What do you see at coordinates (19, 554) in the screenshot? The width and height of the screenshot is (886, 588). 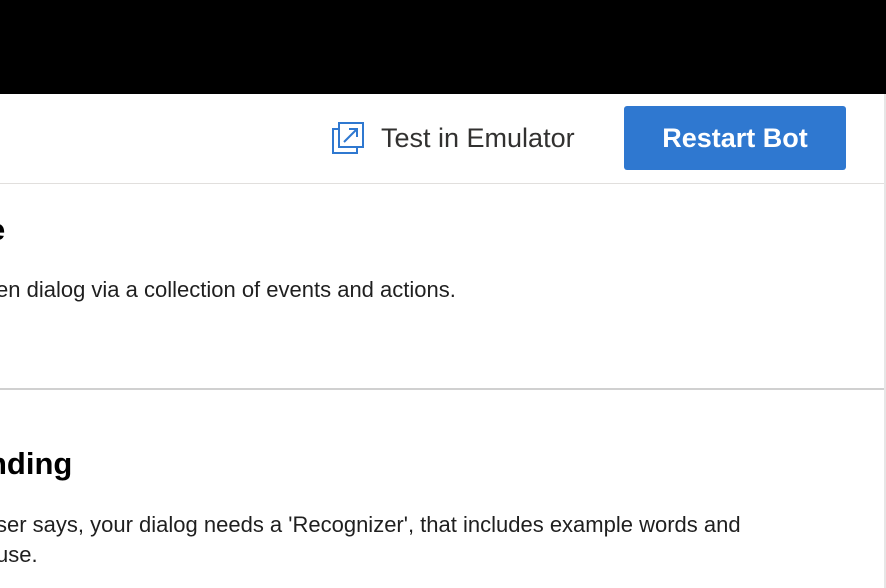 I see `description-line: use.` at bounding box center [19, 554].